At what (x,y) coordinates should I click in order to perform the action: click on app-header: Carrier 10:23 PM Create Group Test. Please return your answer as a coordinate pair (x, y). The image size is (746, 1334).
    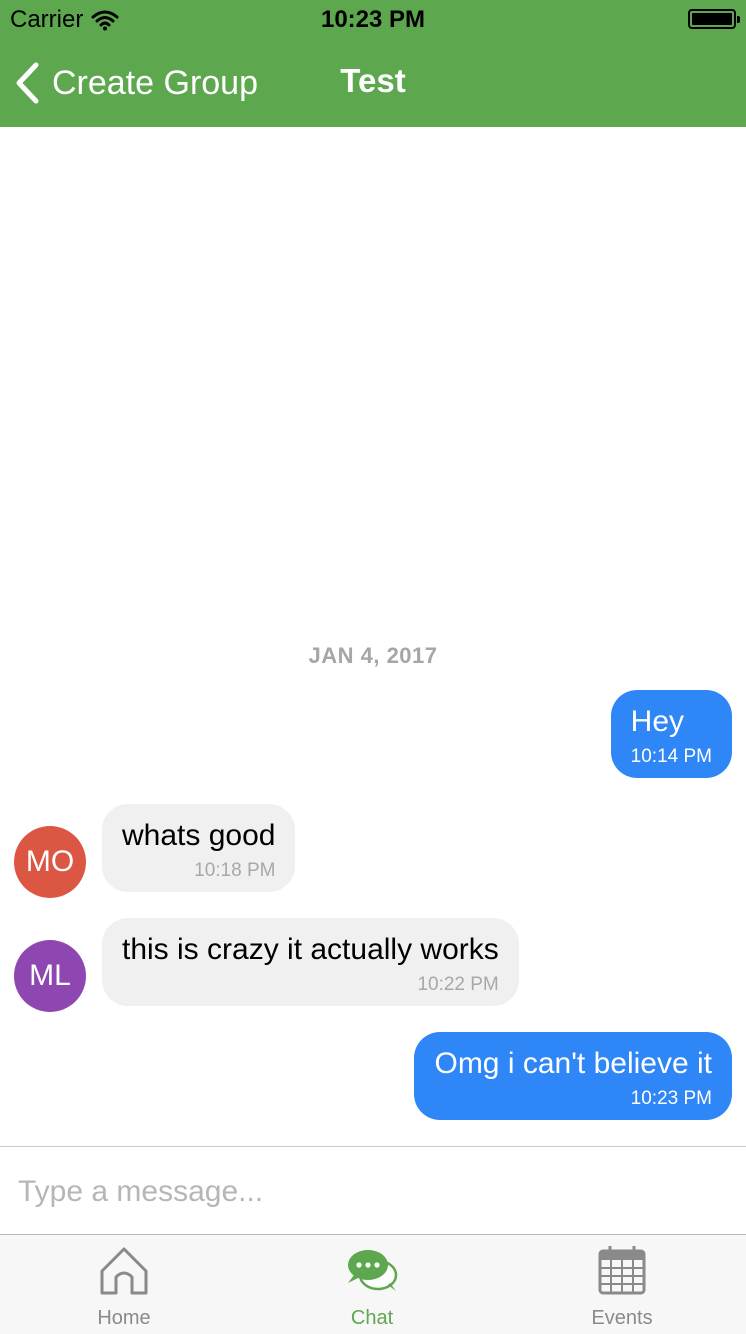
    Looking at the image, I should click on (373, 63).